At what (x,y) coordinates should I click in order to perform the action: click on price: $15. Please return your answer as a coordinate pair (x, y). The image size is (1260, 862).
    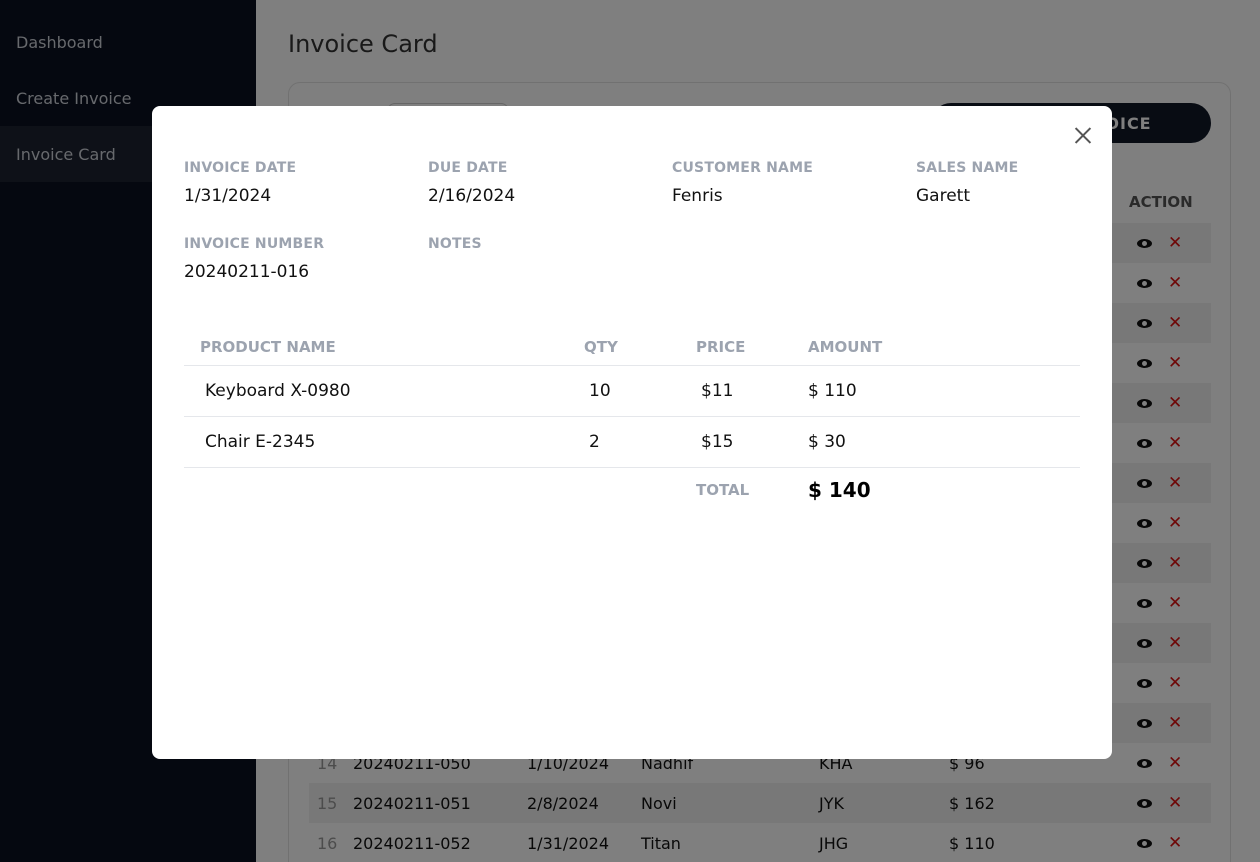
    Looking at the image, I should click on (717, 442).